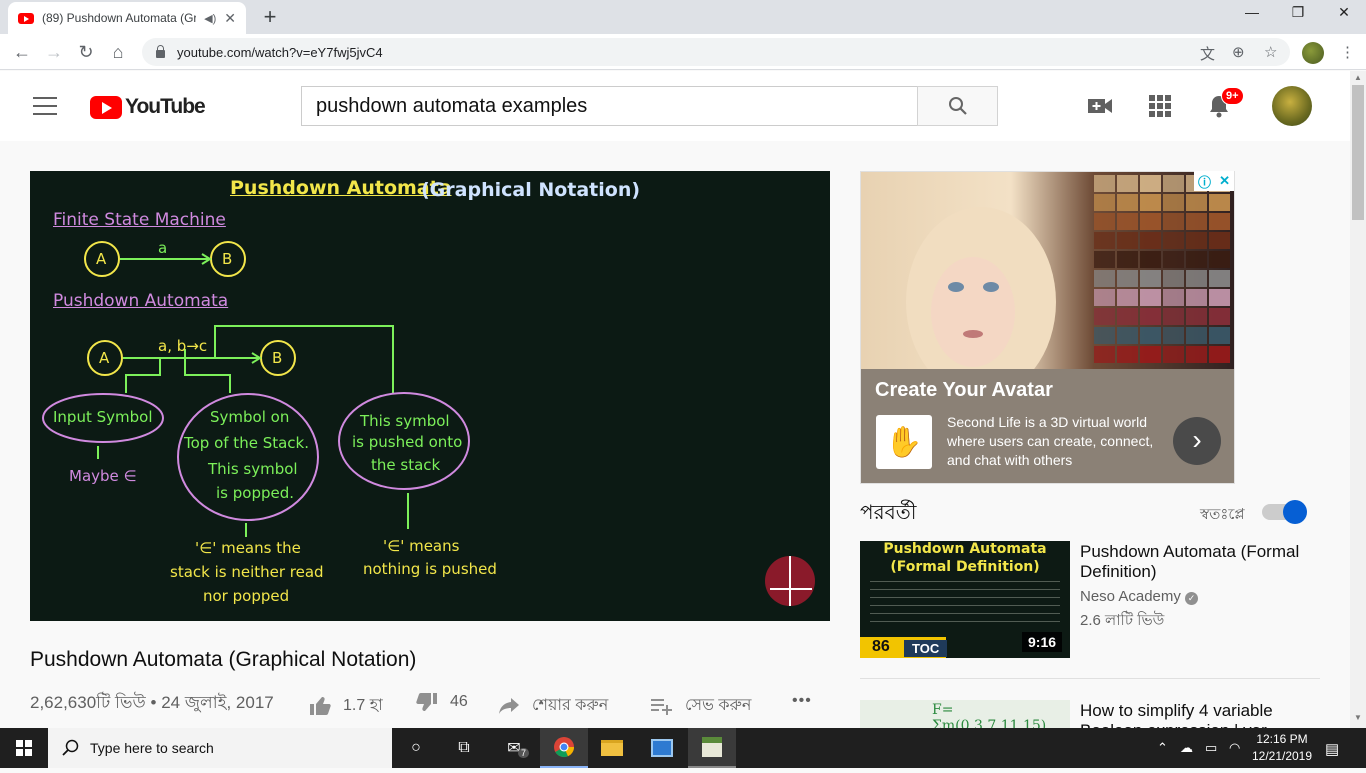 The image size is (1366, 773). I want to click on search-button, so click(957, 106).